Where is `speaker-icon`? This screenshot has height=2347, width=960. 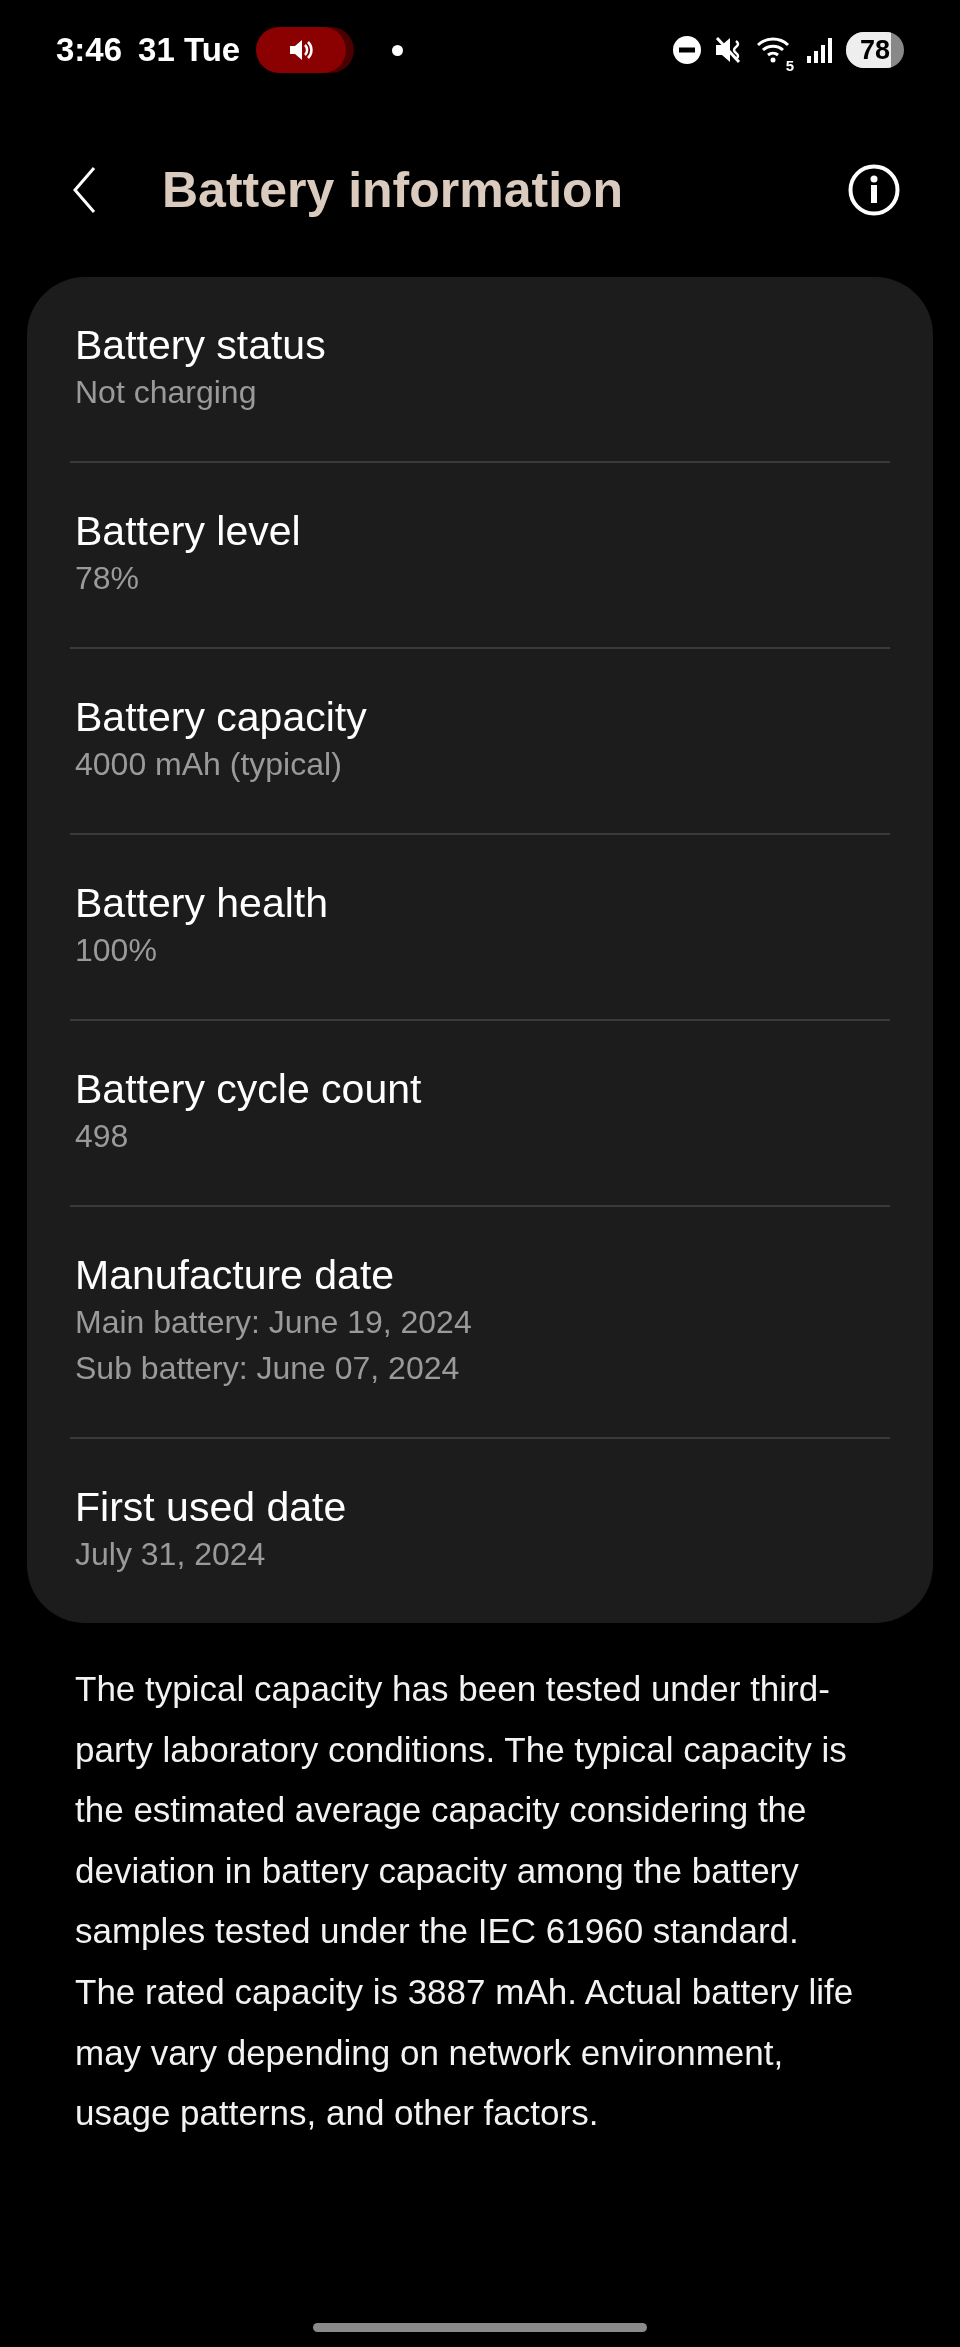 speaker-icon is located at coordinates (301, 50).